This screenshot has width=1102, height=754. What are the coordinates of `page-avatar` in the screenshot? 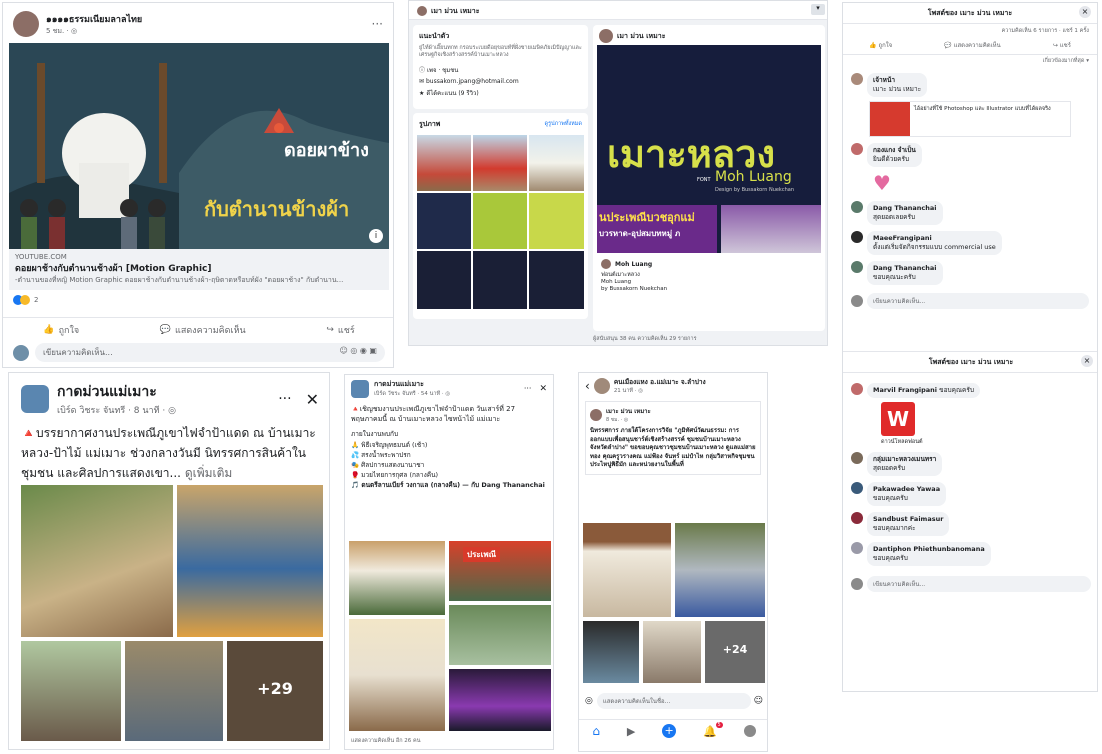 It's located at (26, 24).